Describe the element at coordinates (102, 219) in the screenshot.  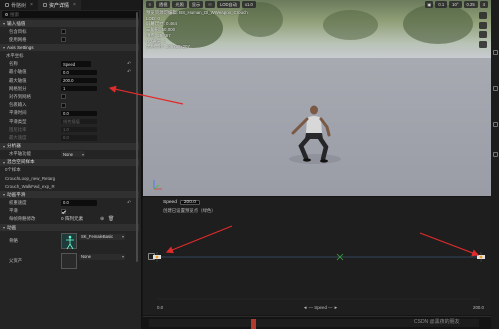
I see `add-icon: ⊕` at that location.